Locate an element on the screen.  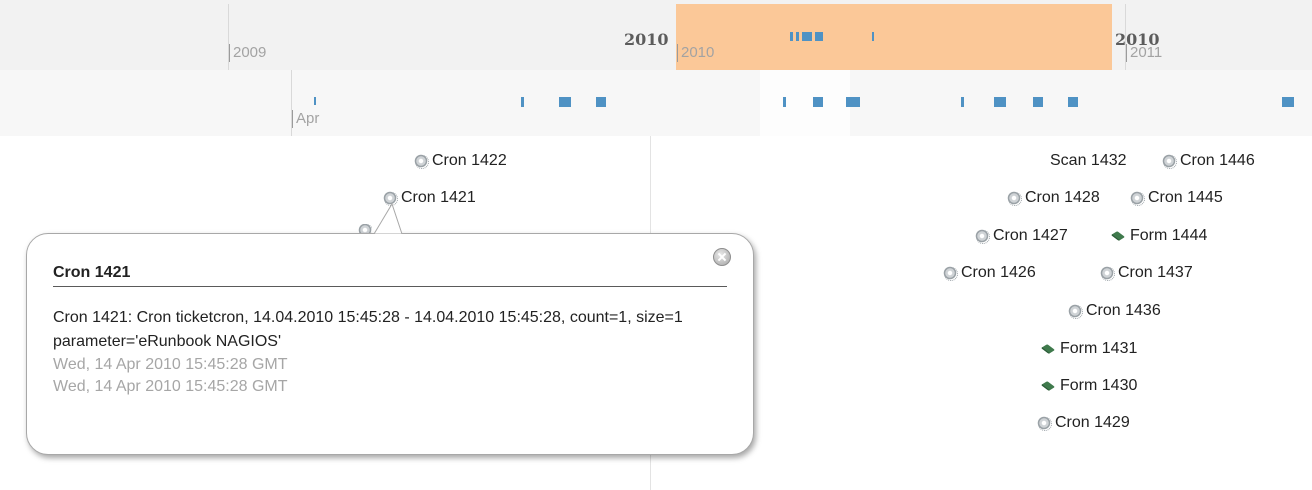
year-tick-label: 2010 is located at coordinates (695, 53).